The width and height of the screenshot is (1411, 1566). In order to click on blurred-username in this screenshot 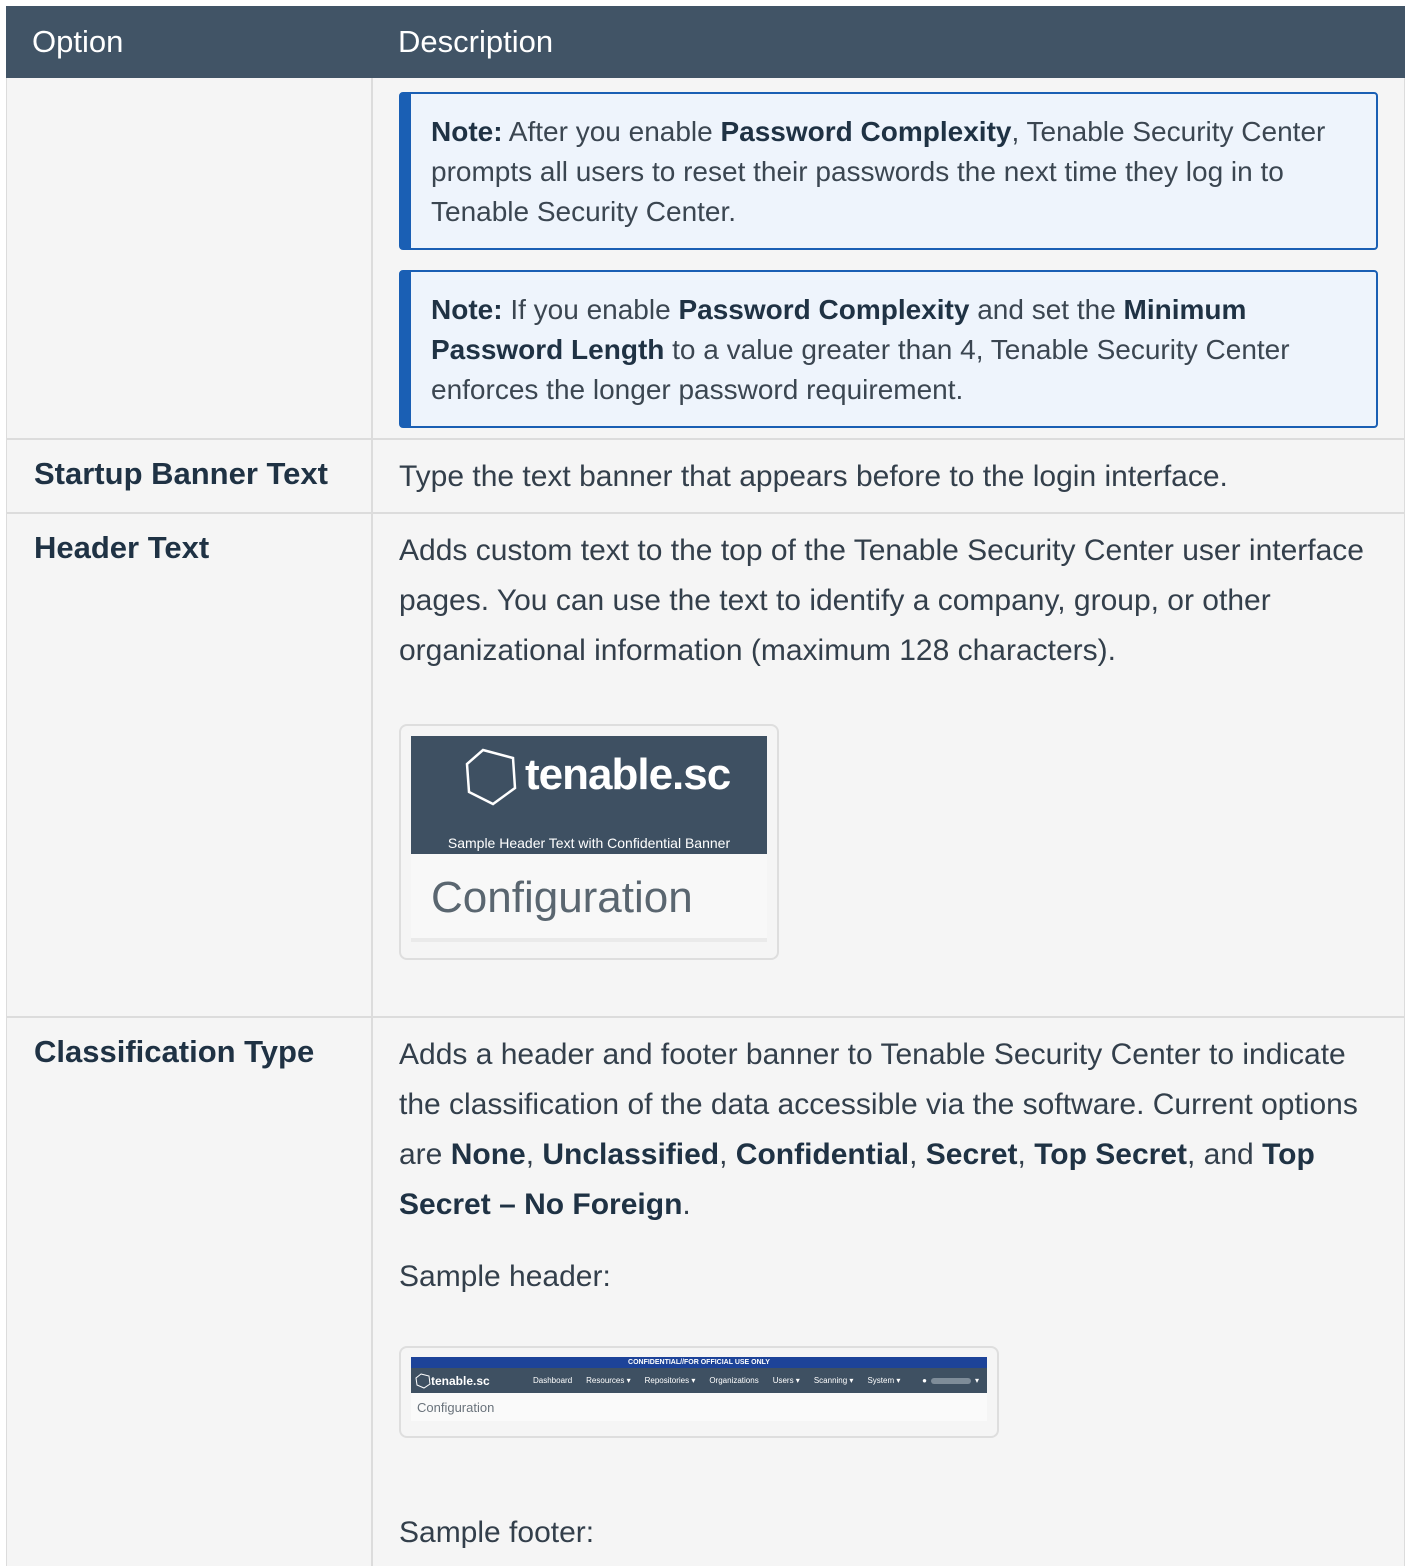, I will do `click(950, 1380)`.